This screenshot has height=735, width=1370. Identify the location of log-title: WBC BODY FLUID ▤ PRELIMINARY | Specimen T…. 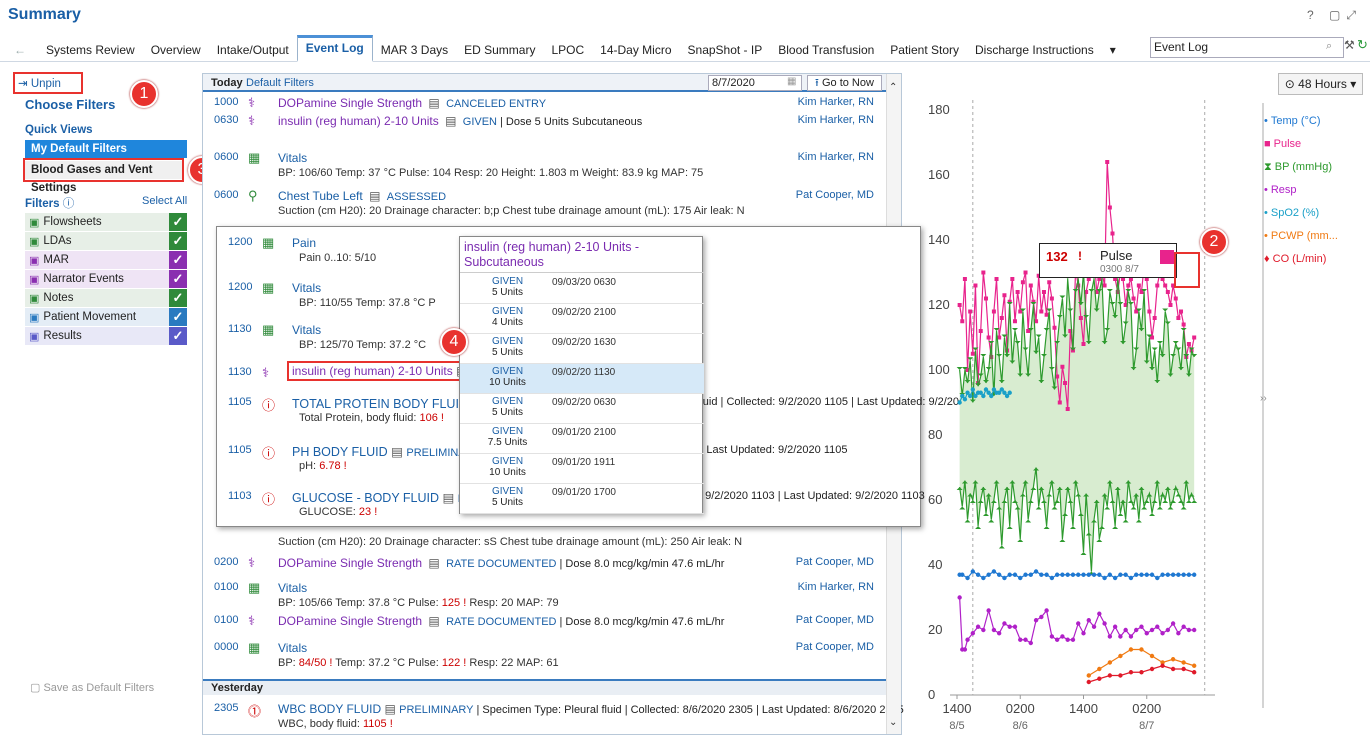
(591, 709).